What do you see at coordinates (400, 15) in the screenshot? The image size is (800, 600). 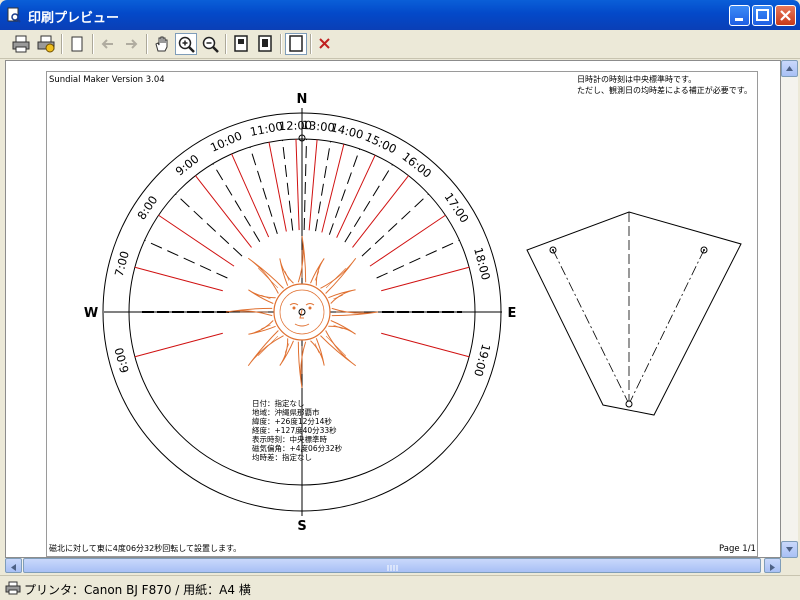 I see `title-bar: 印刷プレビュー` at bounding box center [400, 15].